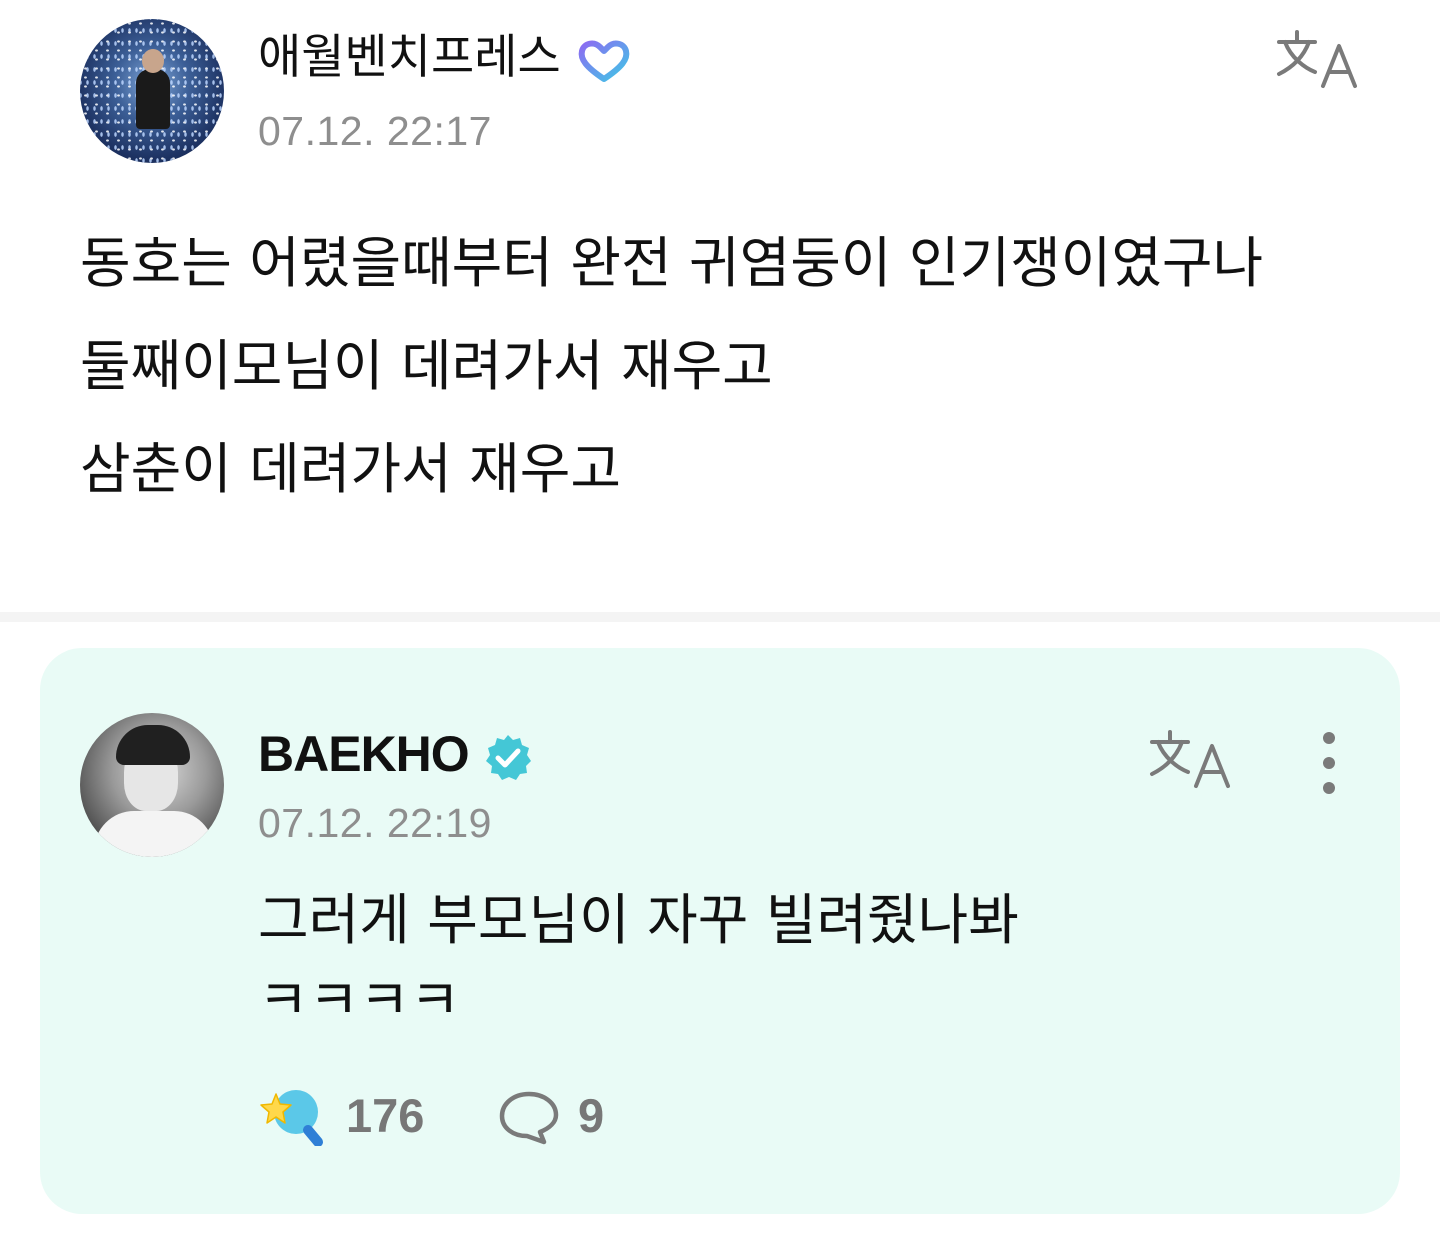  Describe the element at coordinates (426, 366) in the screenshot. I see `post-body-line: 둘째이모님이 데려가서 재우고` at that location.